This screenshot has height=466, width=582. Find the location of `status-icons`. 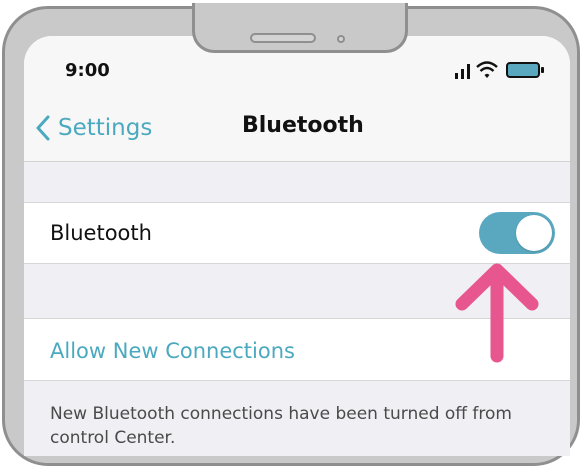

status-icons is located at coordinates (505, 69).